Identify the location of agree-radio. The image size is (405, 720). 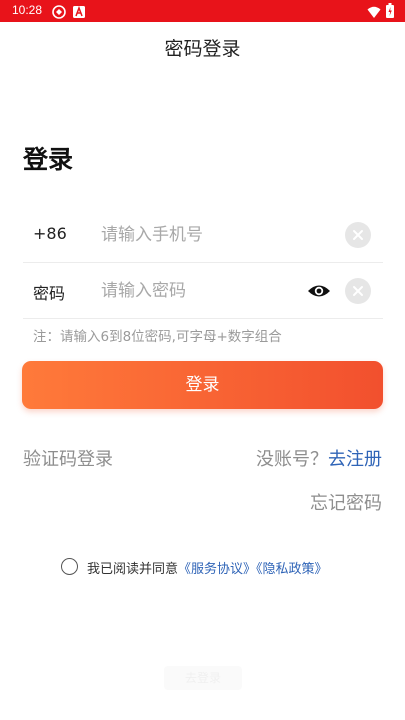
(69, 566).